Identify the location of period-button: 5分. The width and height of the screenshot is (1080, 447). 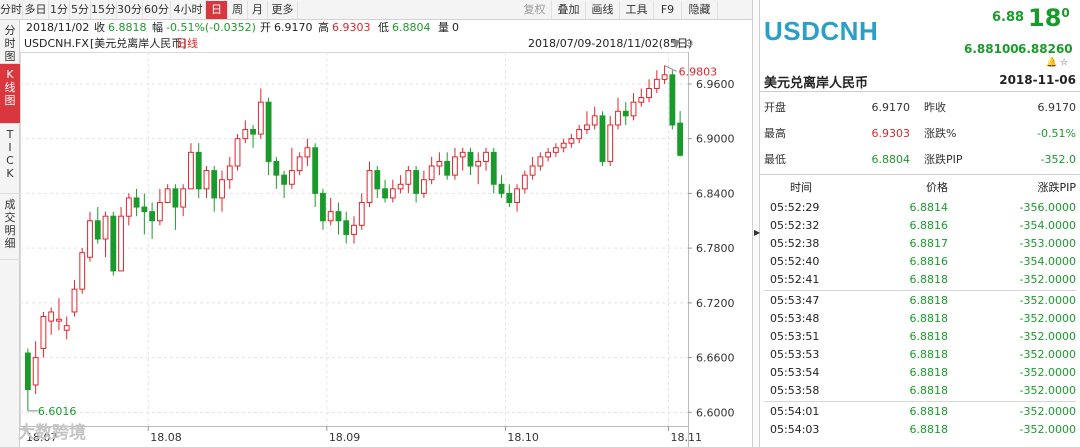
(80, 10).